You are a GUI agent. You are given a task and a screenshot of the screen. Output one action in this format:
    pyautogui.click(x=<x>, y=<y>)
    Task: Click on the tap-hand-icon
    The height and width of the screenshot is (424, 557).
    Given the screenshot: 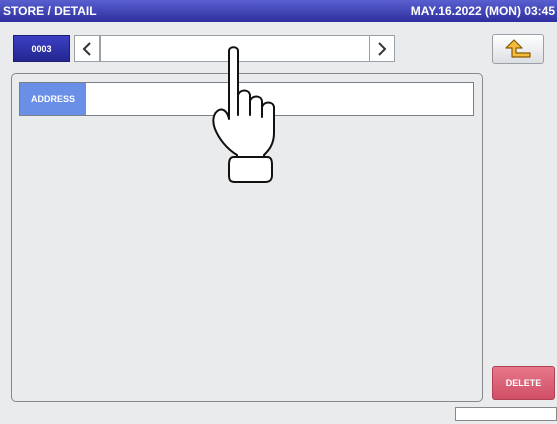 What is the action you would take?
    pyautogui.click(x=243, y=114)
    